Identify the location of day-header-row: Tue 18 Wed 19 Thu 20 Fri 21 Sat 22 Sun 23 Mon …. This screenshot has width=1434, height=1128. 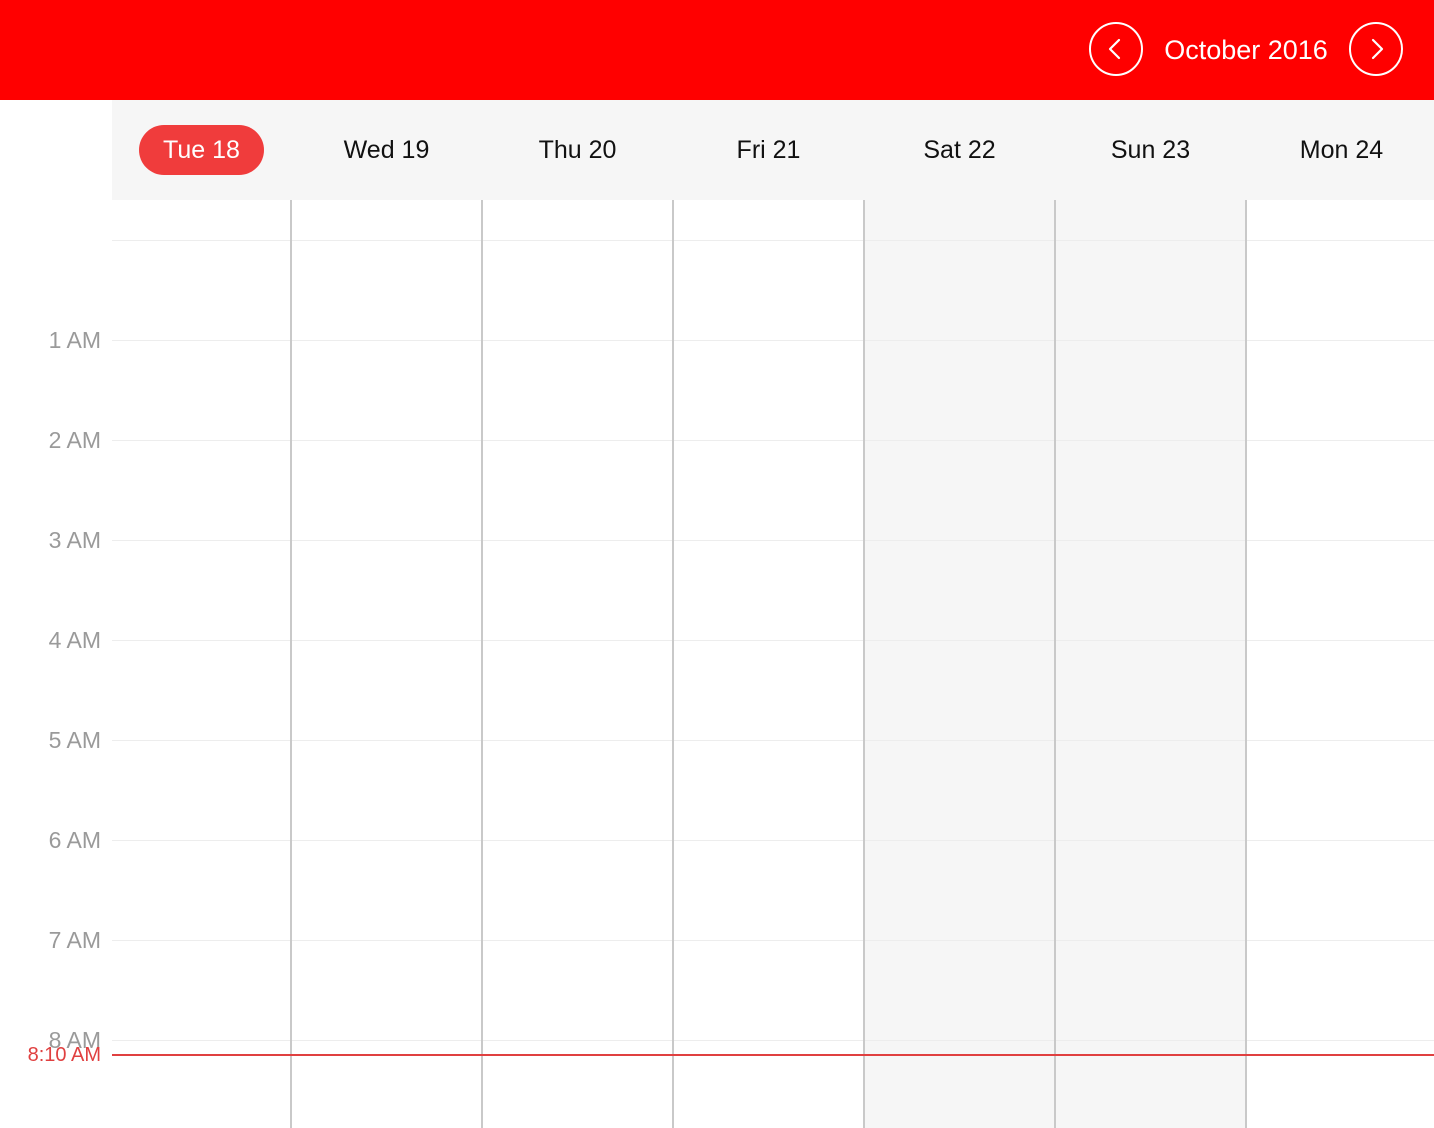
(773, 150).